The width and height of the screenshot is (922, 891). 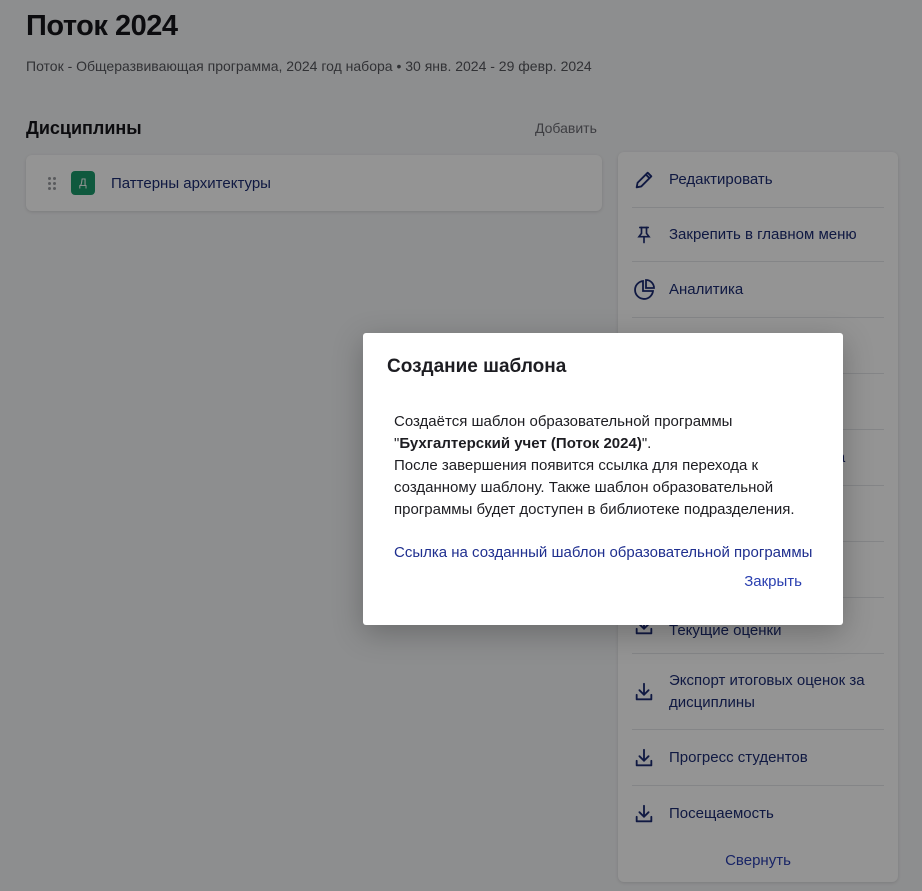 I want to click on close-button: Закрыть, so click(x=773, y=581).